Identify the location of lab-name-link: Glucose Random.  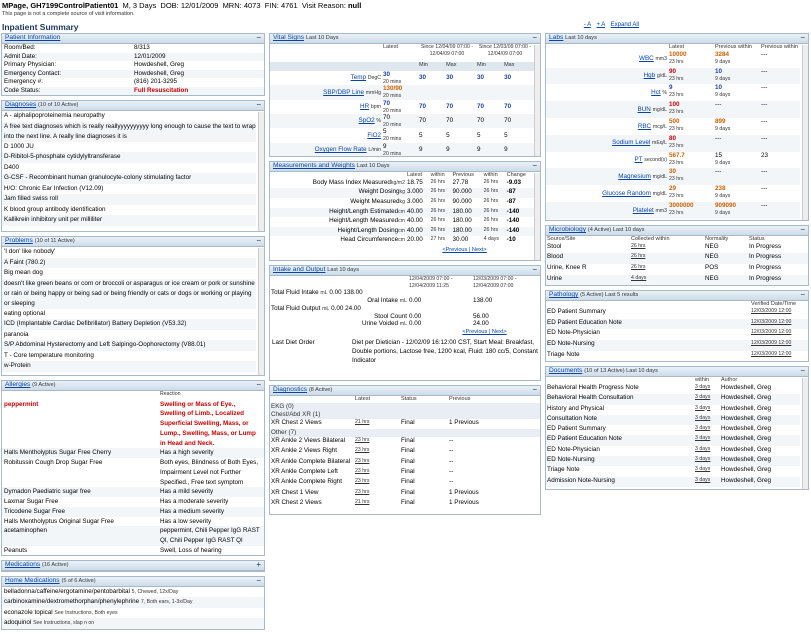
(626, 193).